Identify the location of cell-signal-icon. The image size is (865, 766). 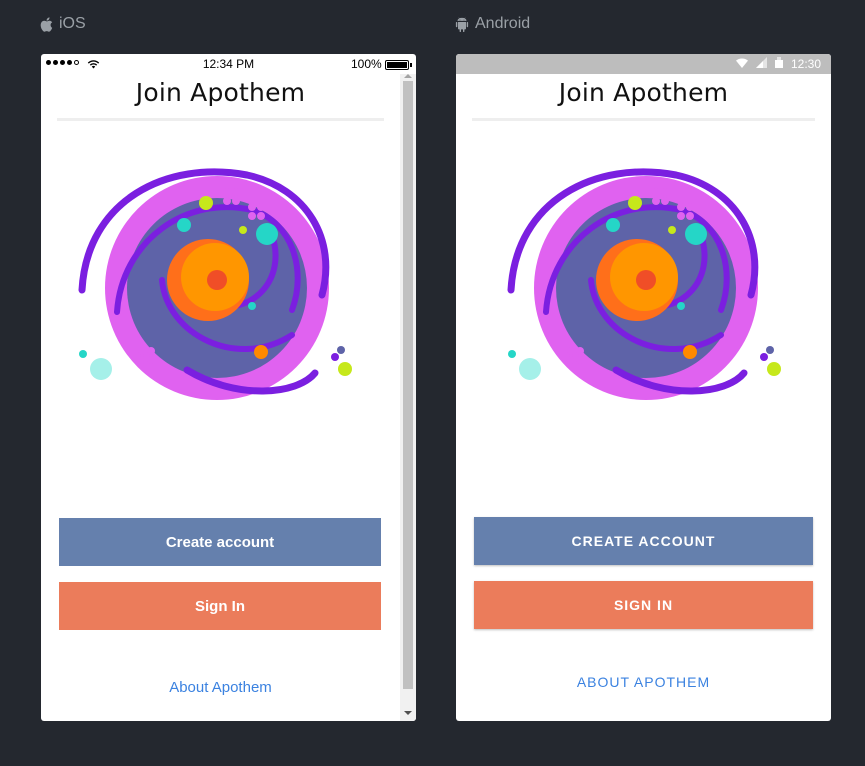
(761, 64).